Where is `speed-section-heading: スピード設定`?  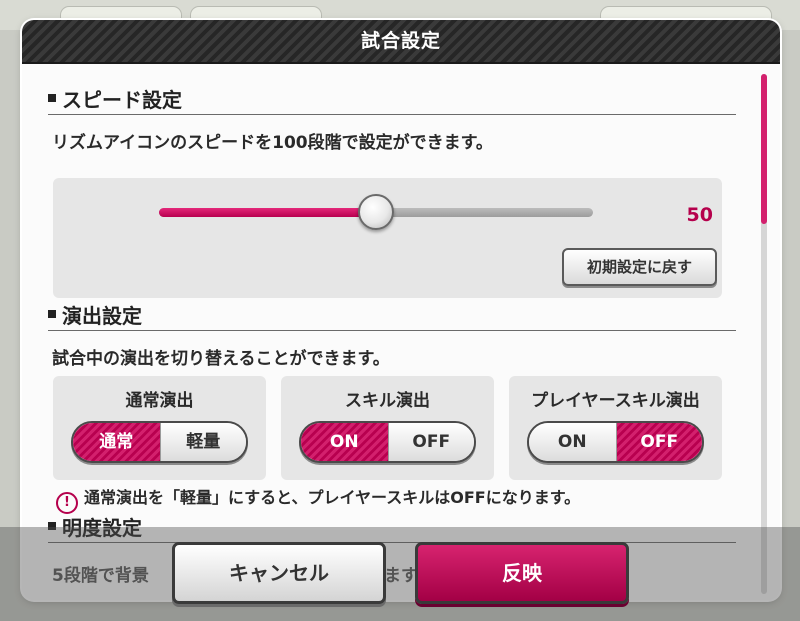
speed-section-heading: スピード設定 is located at coordinates (392, 100).